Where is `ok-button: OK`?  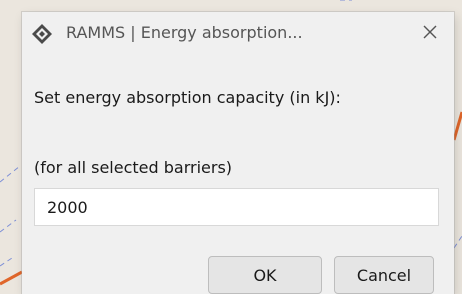 ok-button: OK is located at coordinates (265, 275).